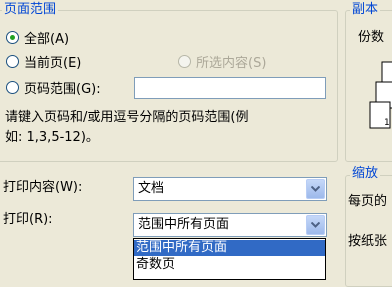  What do you see at coordinates (151, 188) in the screenshot?
I see `print-what-value: 文档` at bounding box center [151, 188].